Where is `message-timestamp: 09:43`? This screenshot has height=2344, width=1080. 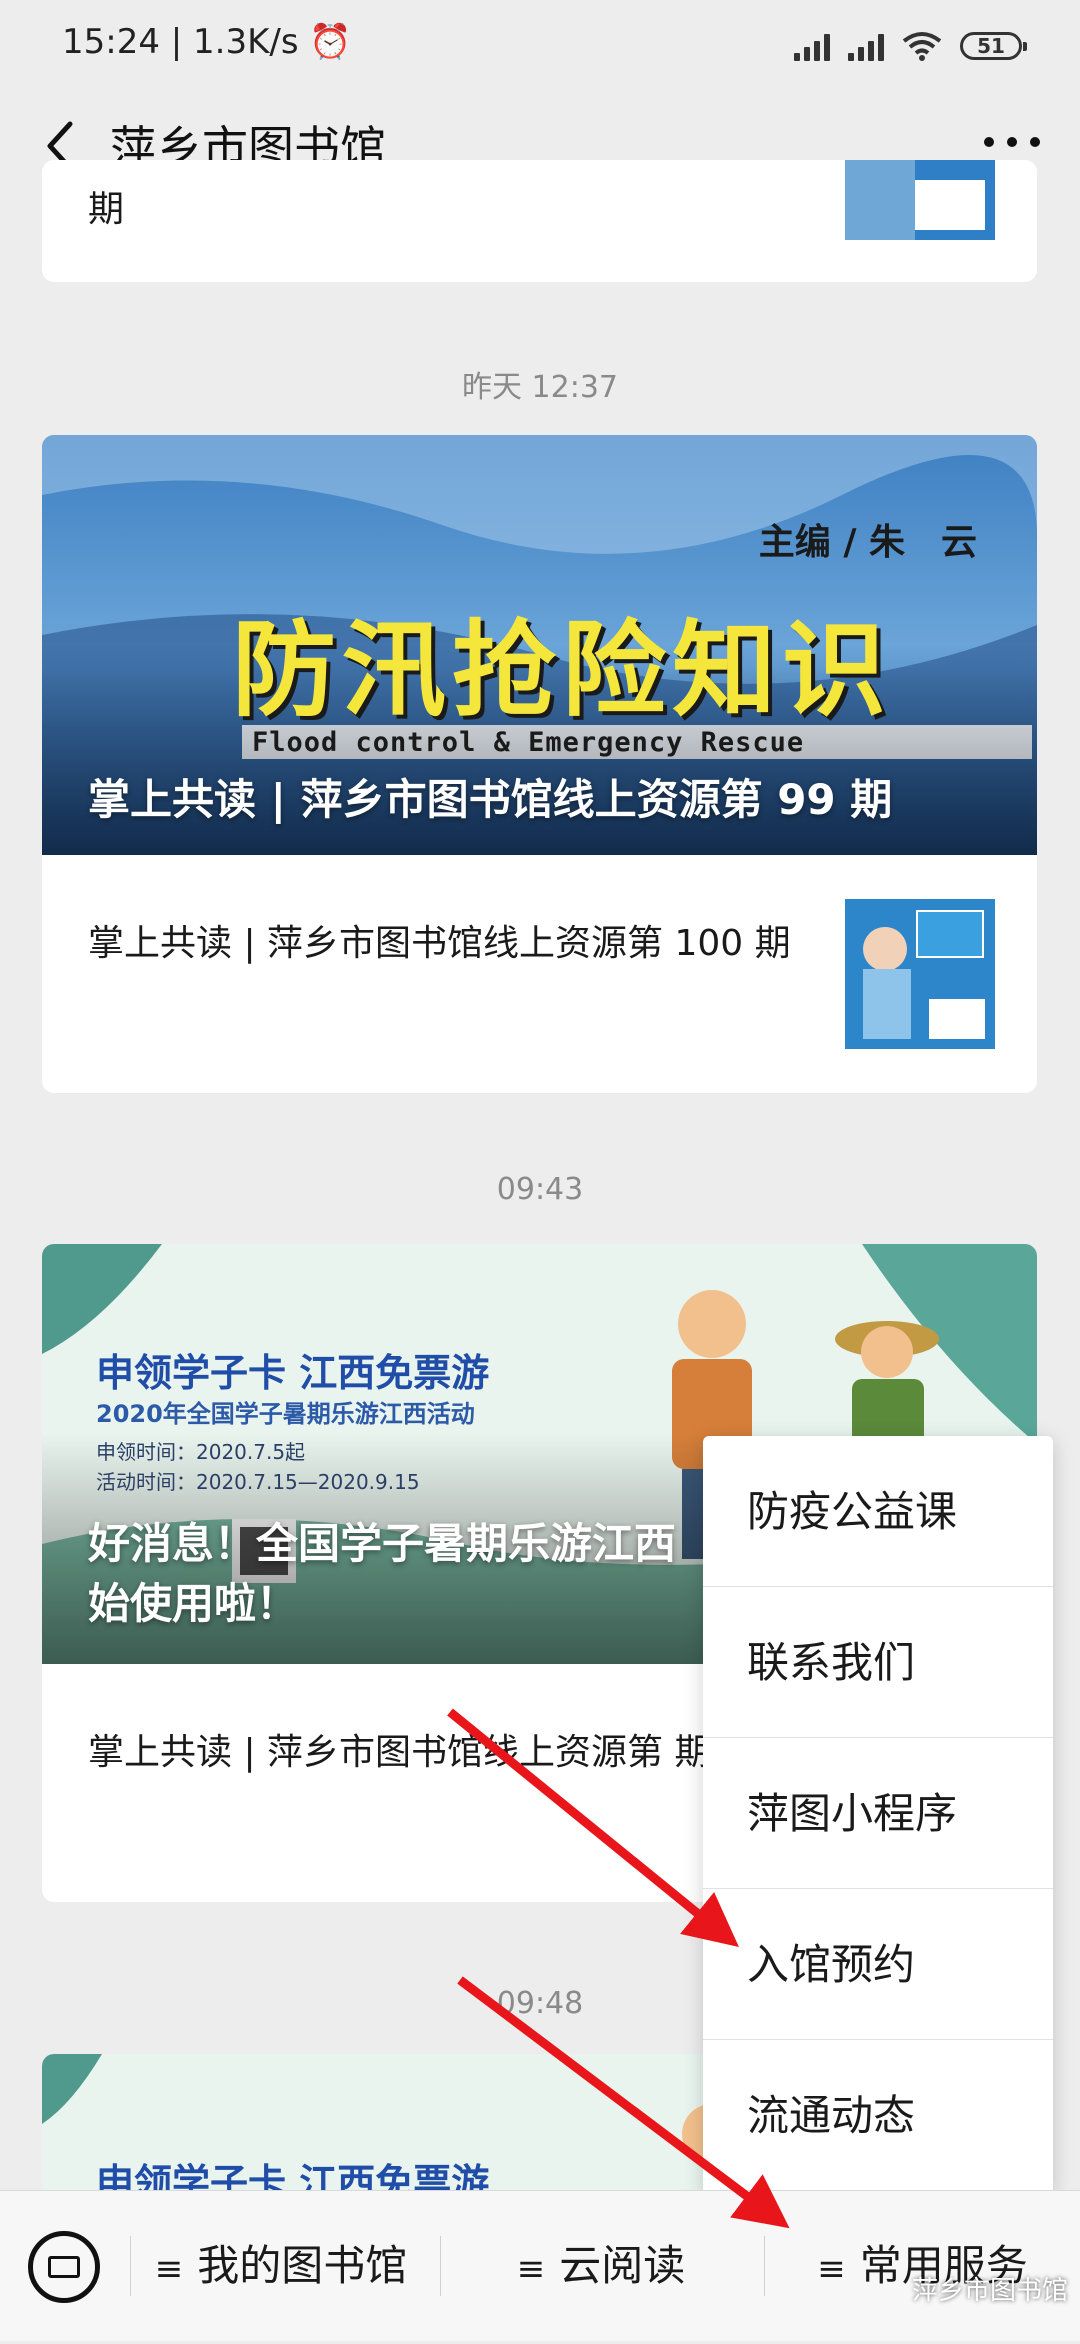 message-timestamp: 09:43 is located at coordinates (540, 1189).